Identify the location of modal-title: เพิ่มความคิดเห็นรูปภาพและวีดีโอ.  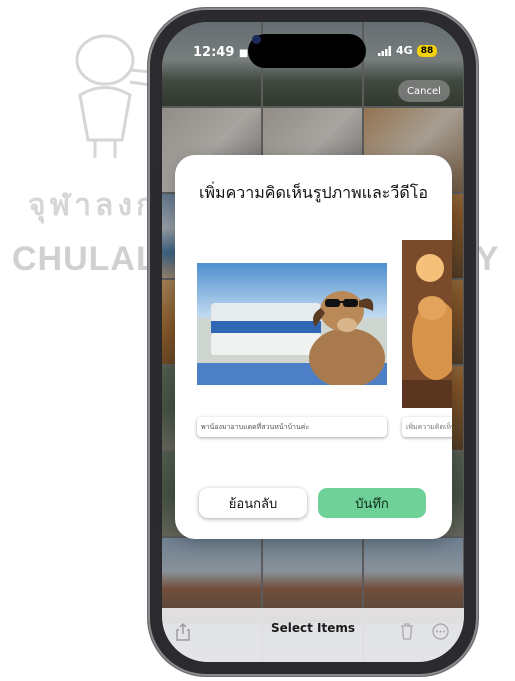
(313, 192).